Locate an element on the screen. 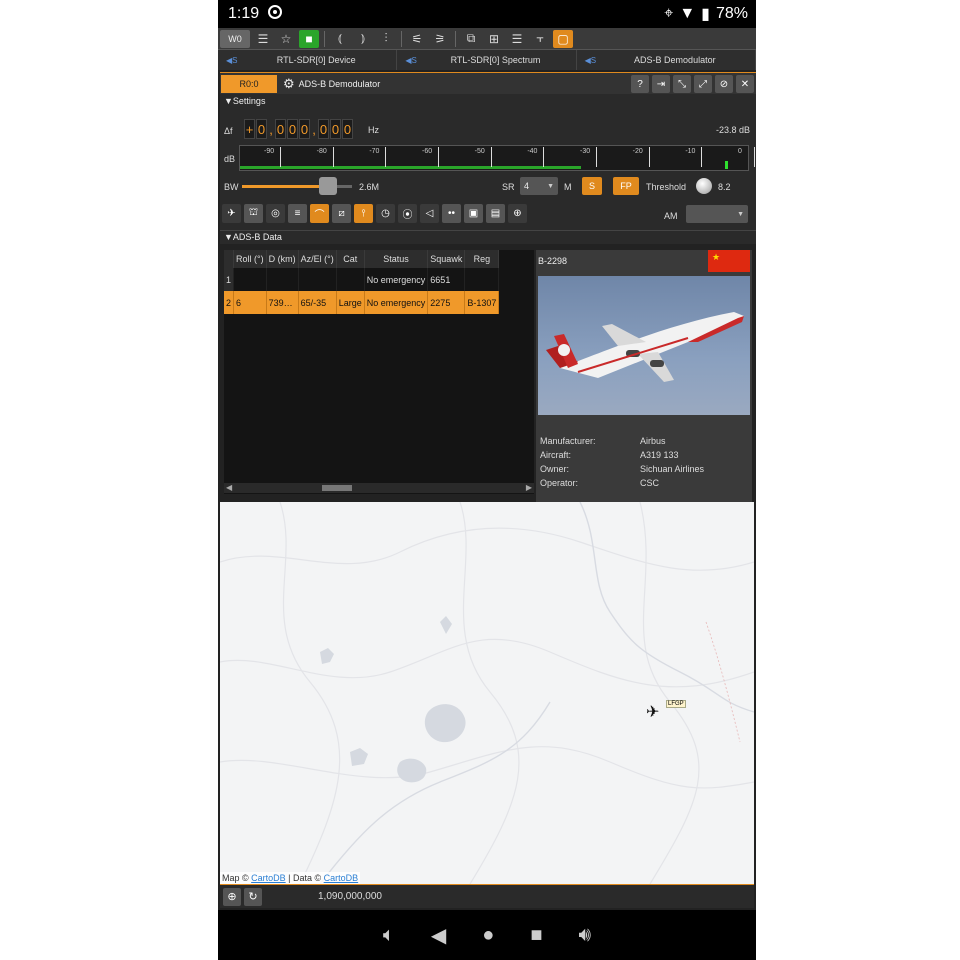 The width and height of the screenshot is (960, 960). hide-icon: ⊘ is located at coordinates (724, 84).